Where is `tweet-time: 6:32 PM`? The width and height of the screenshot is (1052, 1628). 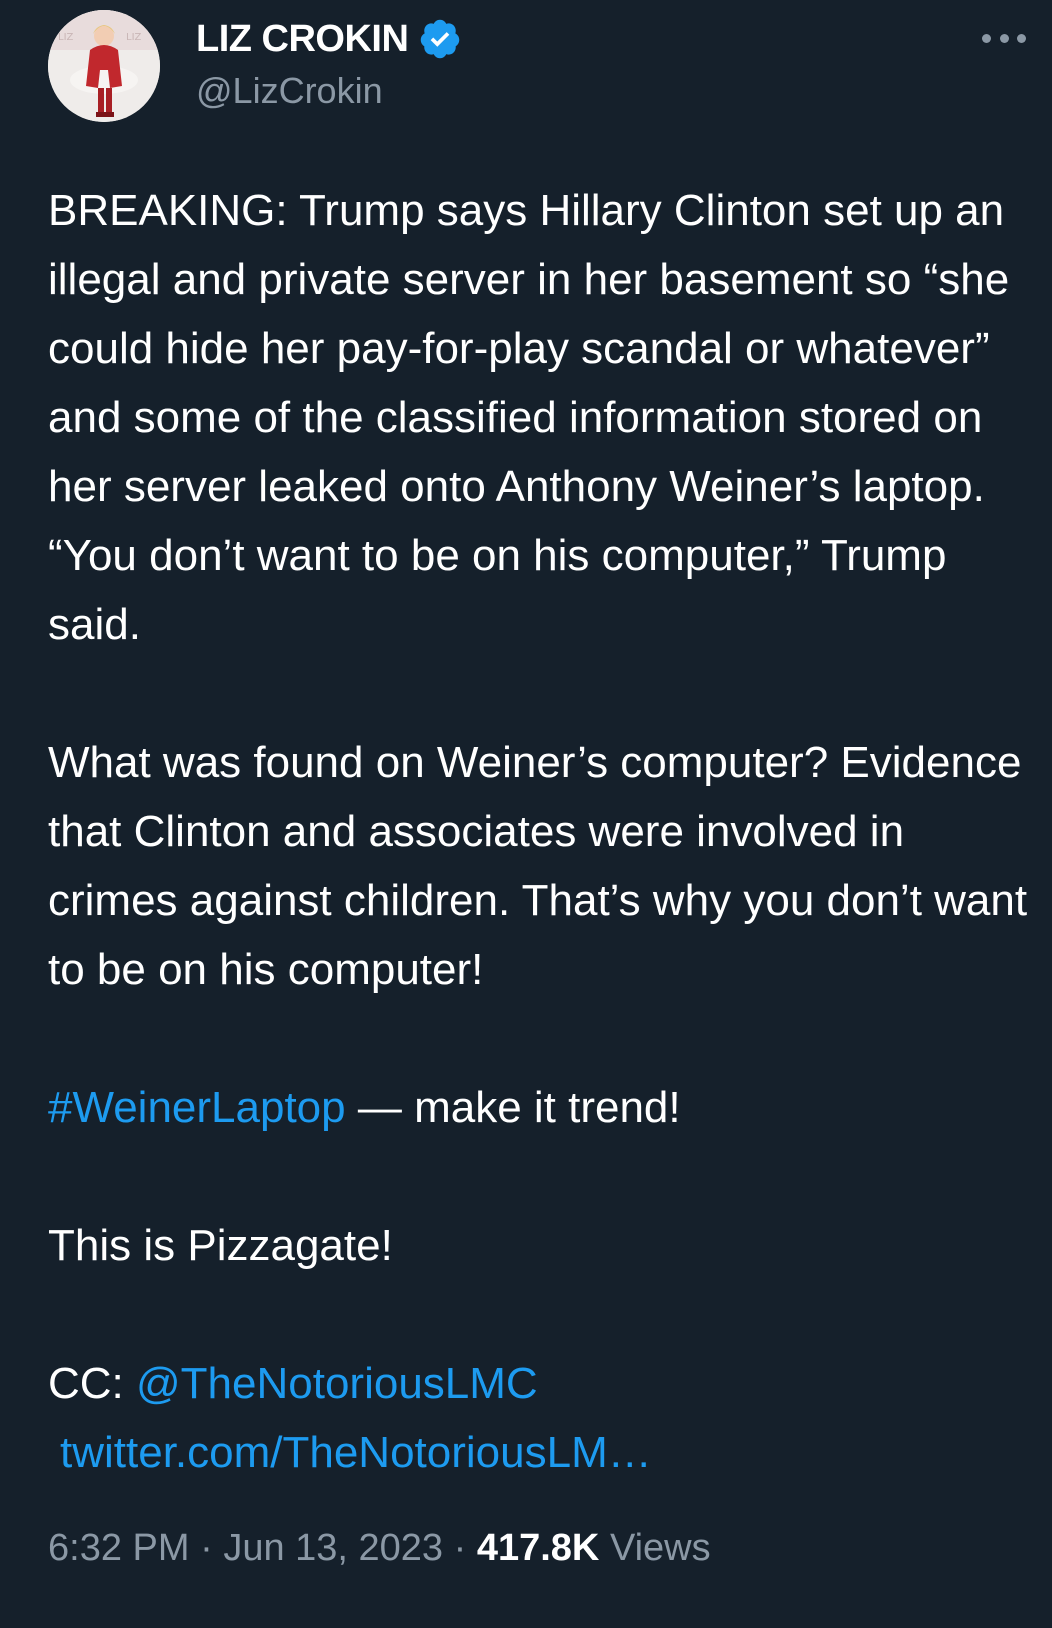 tweet-time: 6:32 PM is located at coordinates (119, 1548).